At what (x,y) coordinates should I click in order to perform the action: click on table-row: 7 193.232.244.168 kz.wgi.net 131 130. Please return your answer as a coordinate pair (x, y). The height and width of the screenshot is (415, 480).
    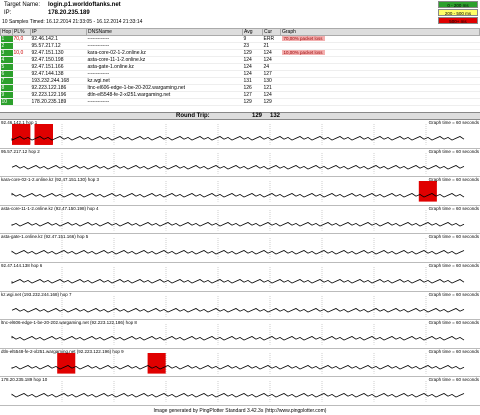
    Looking at the image, I should click on (240, 81).